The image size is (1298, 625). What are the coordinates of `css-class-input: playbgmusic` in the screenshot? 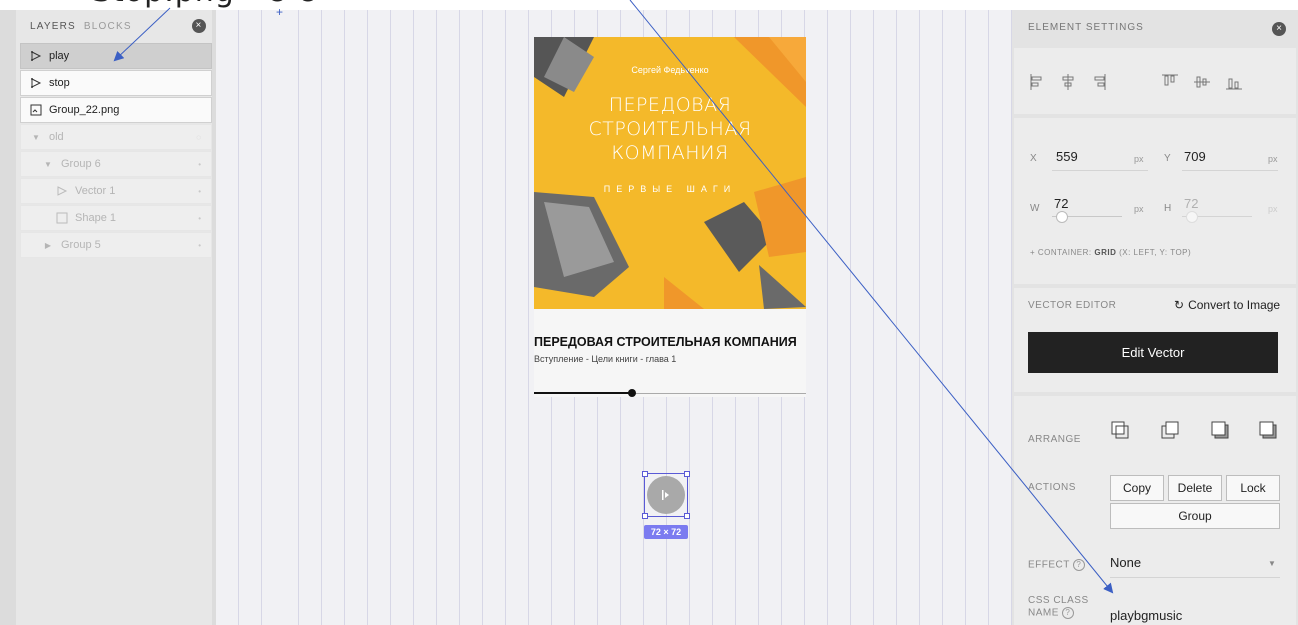 It's located at (1146, 615).